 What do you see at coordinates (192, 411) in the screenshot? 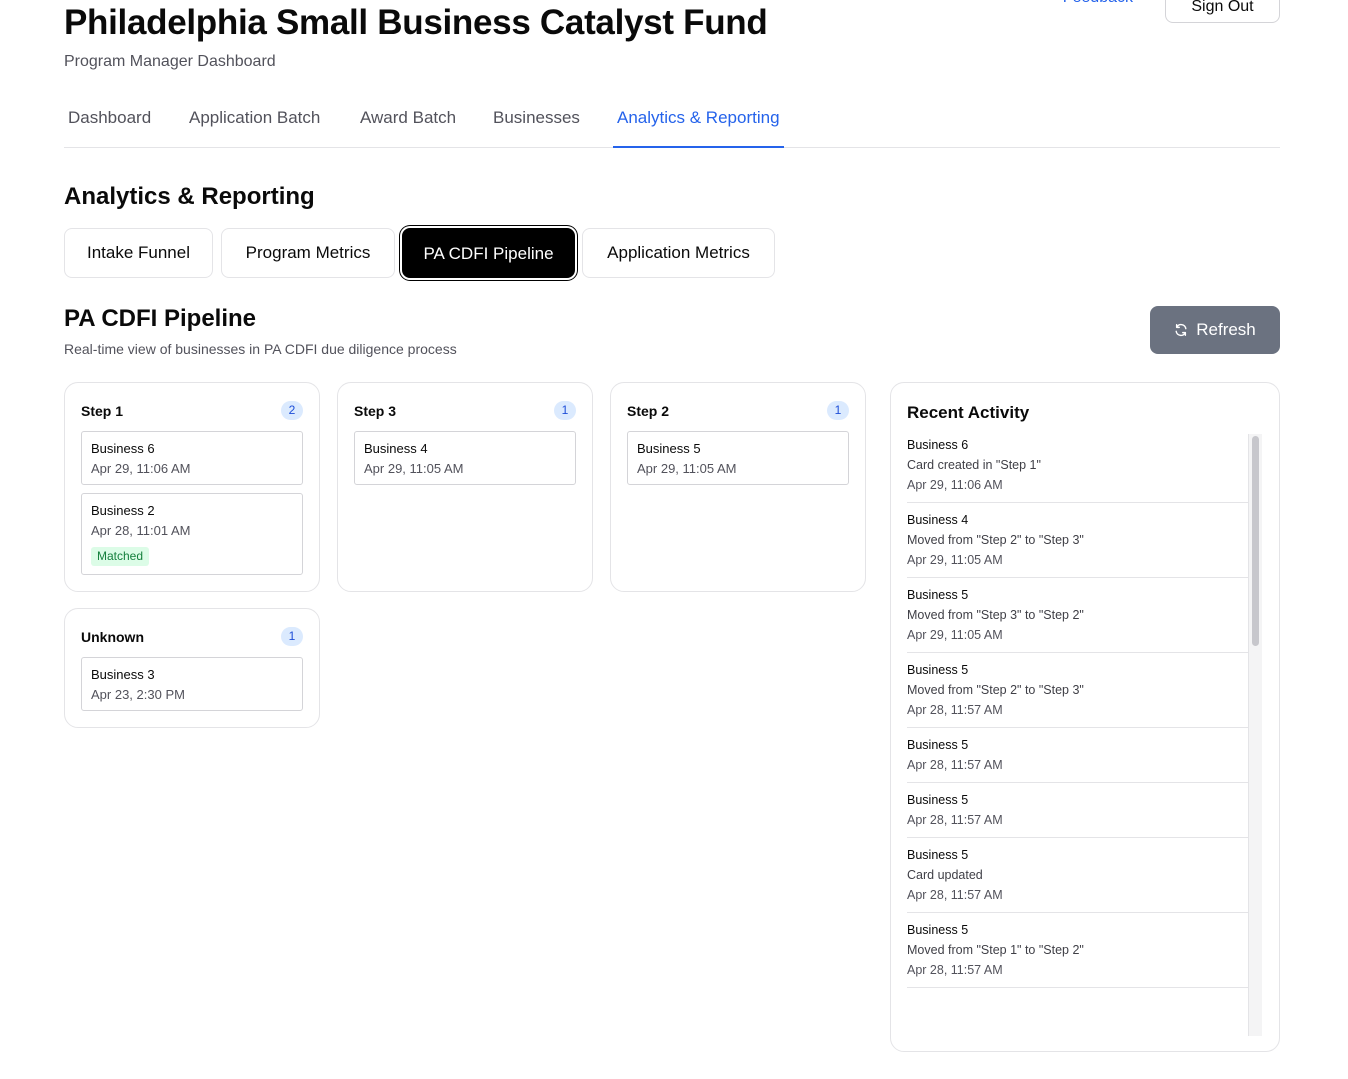
I see `column-header: Step 1 2` at bounding box center [192, 411].